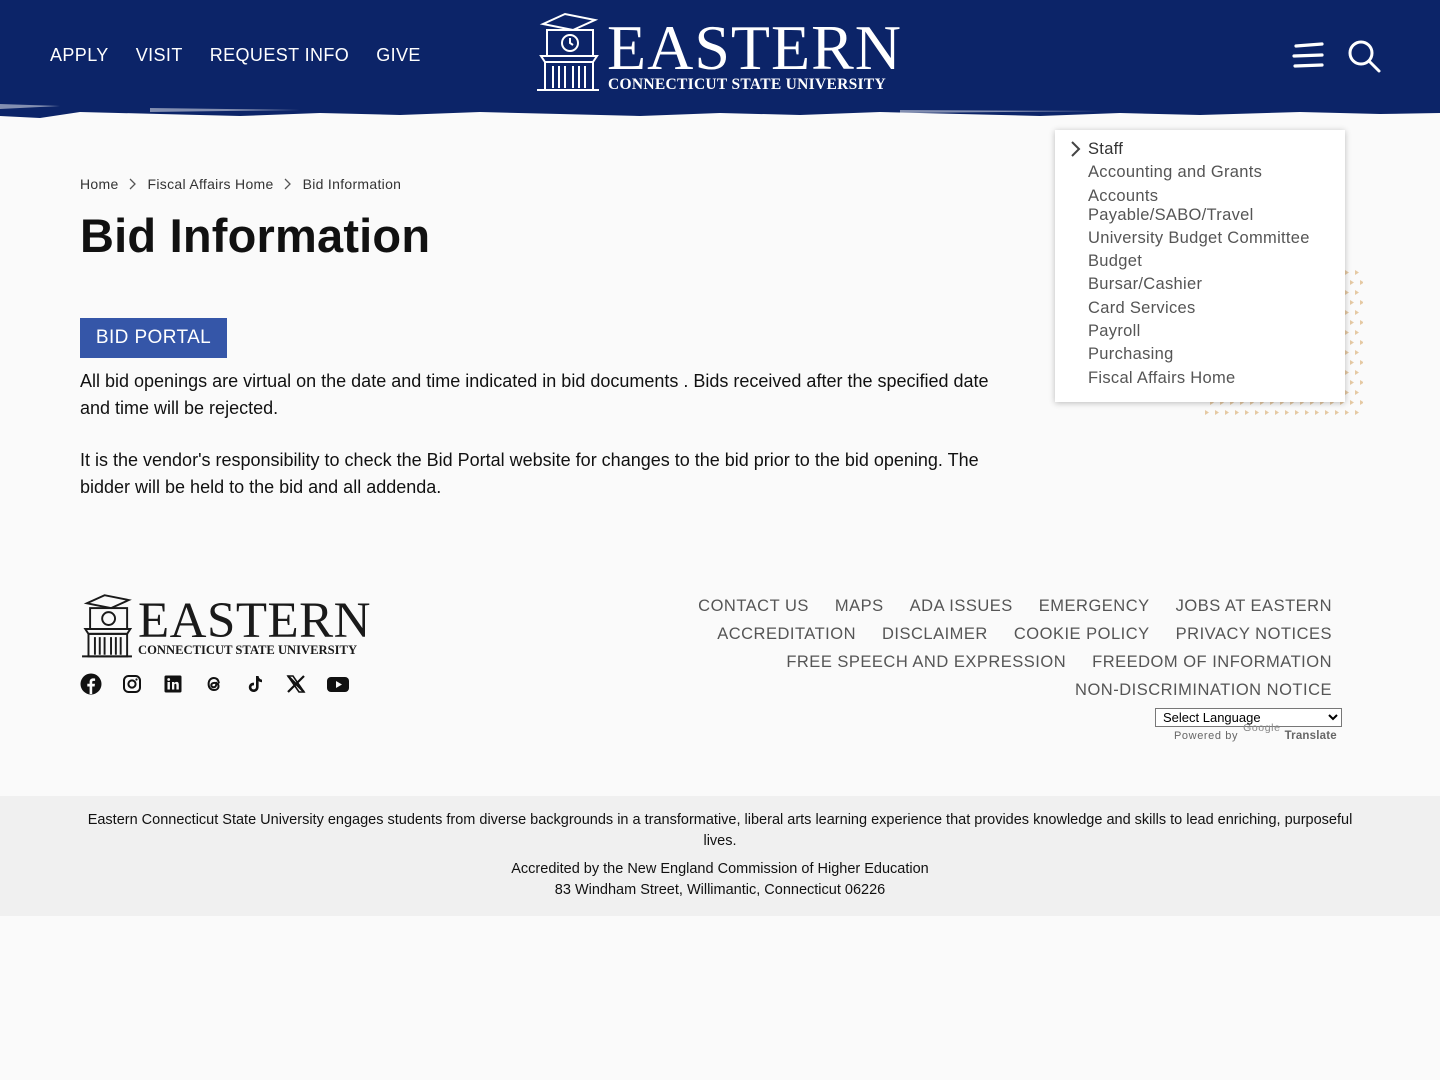 This screenshot has width=1440, height=1080. What do you see at coordinates (352, 184) in the screenshot?
I see `breadcrumb-current: Bid Information` at bounding box center [352, 184].